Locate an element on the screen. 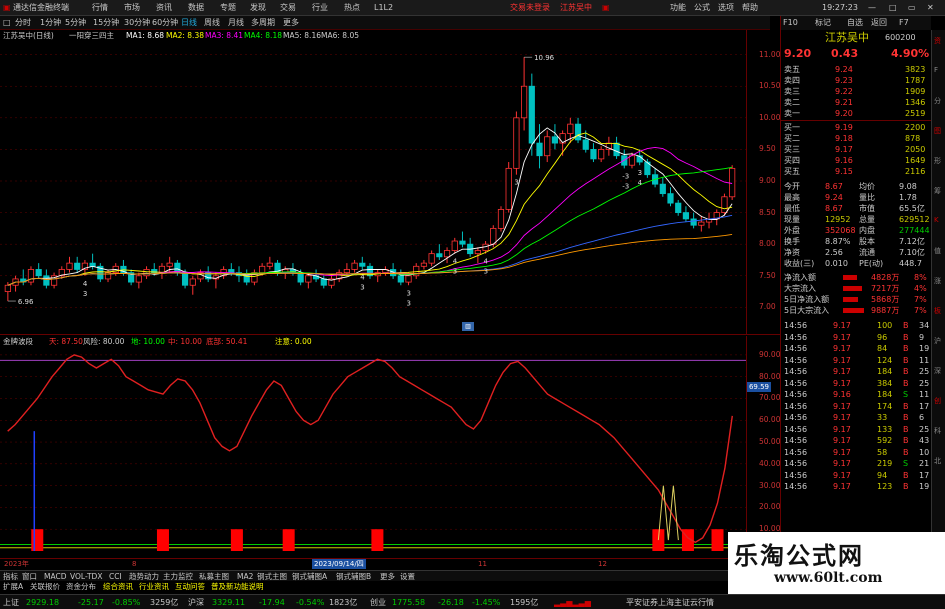  function-tab: 关联报价 is located at coordinates (45, 586).